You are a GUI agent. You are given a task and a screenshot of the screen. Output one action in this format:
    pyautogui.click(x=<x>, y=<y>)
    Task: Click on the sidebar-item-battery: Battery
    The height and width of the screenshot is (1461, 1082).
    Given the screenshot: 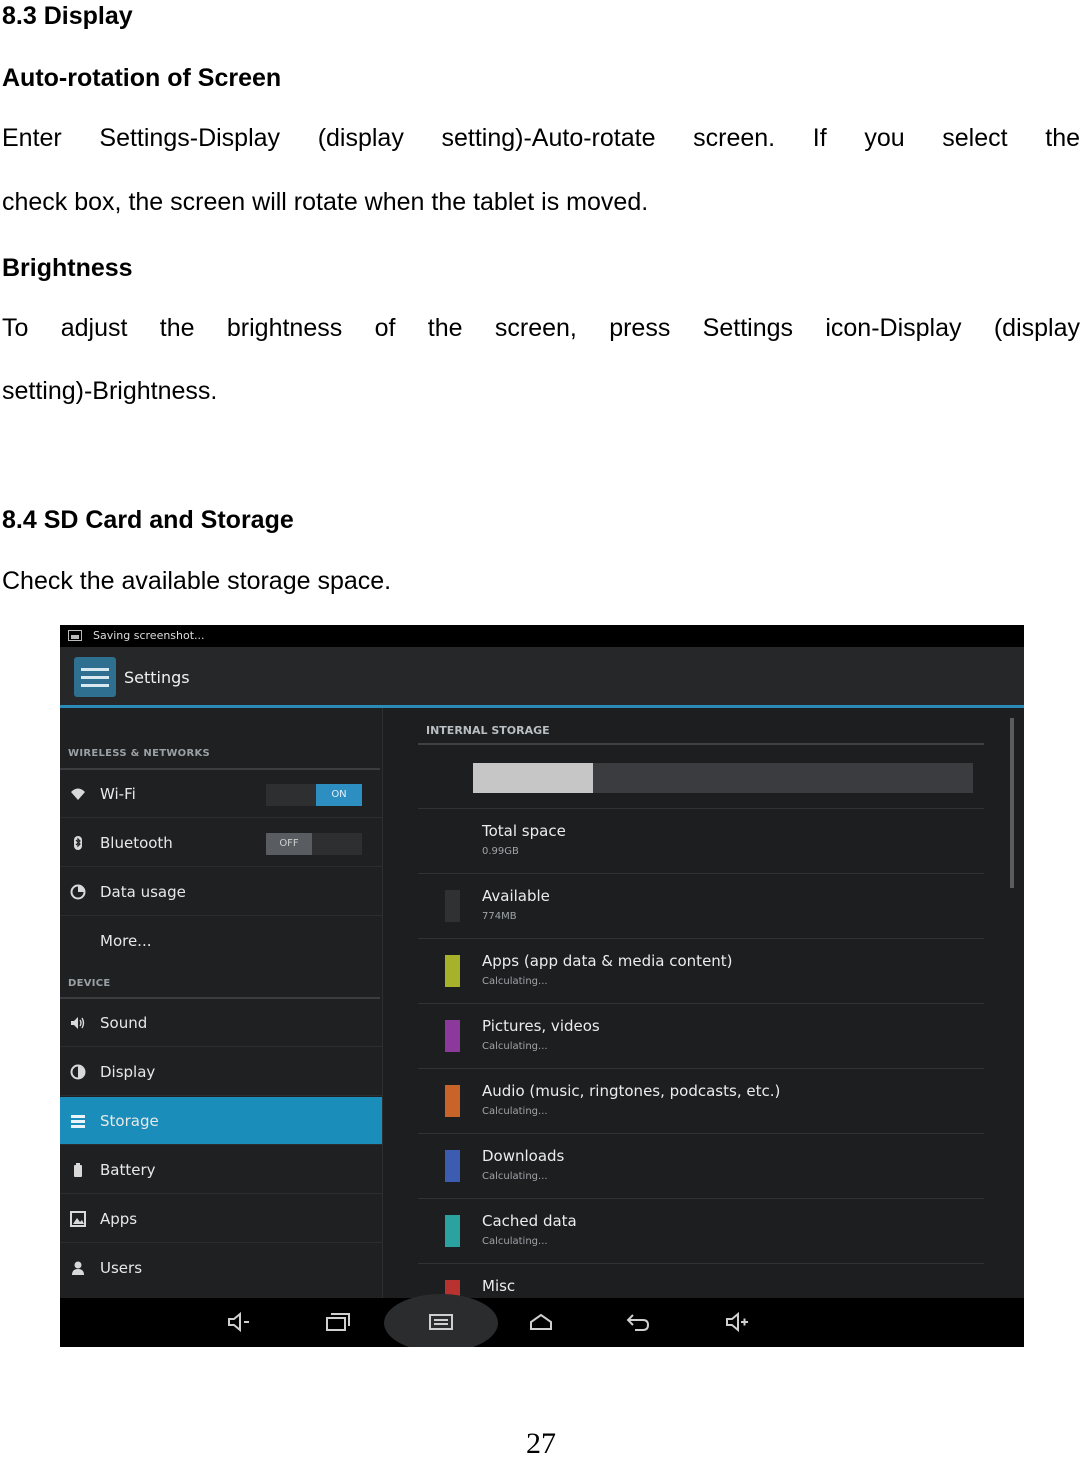 What is the action you would take?
    pyautogui.click(x=221, y=1170)
    